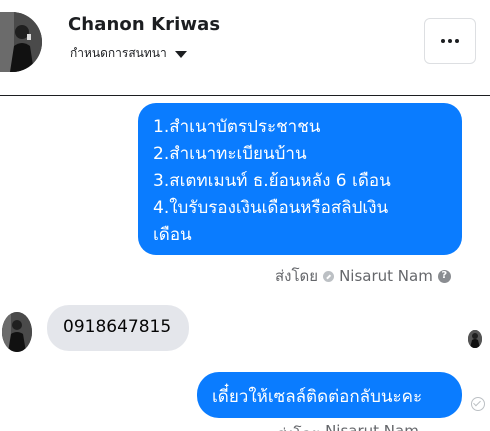  Describe the element at coordinates (450, 41) in the screenshot. I see `more-options-button` at that location.